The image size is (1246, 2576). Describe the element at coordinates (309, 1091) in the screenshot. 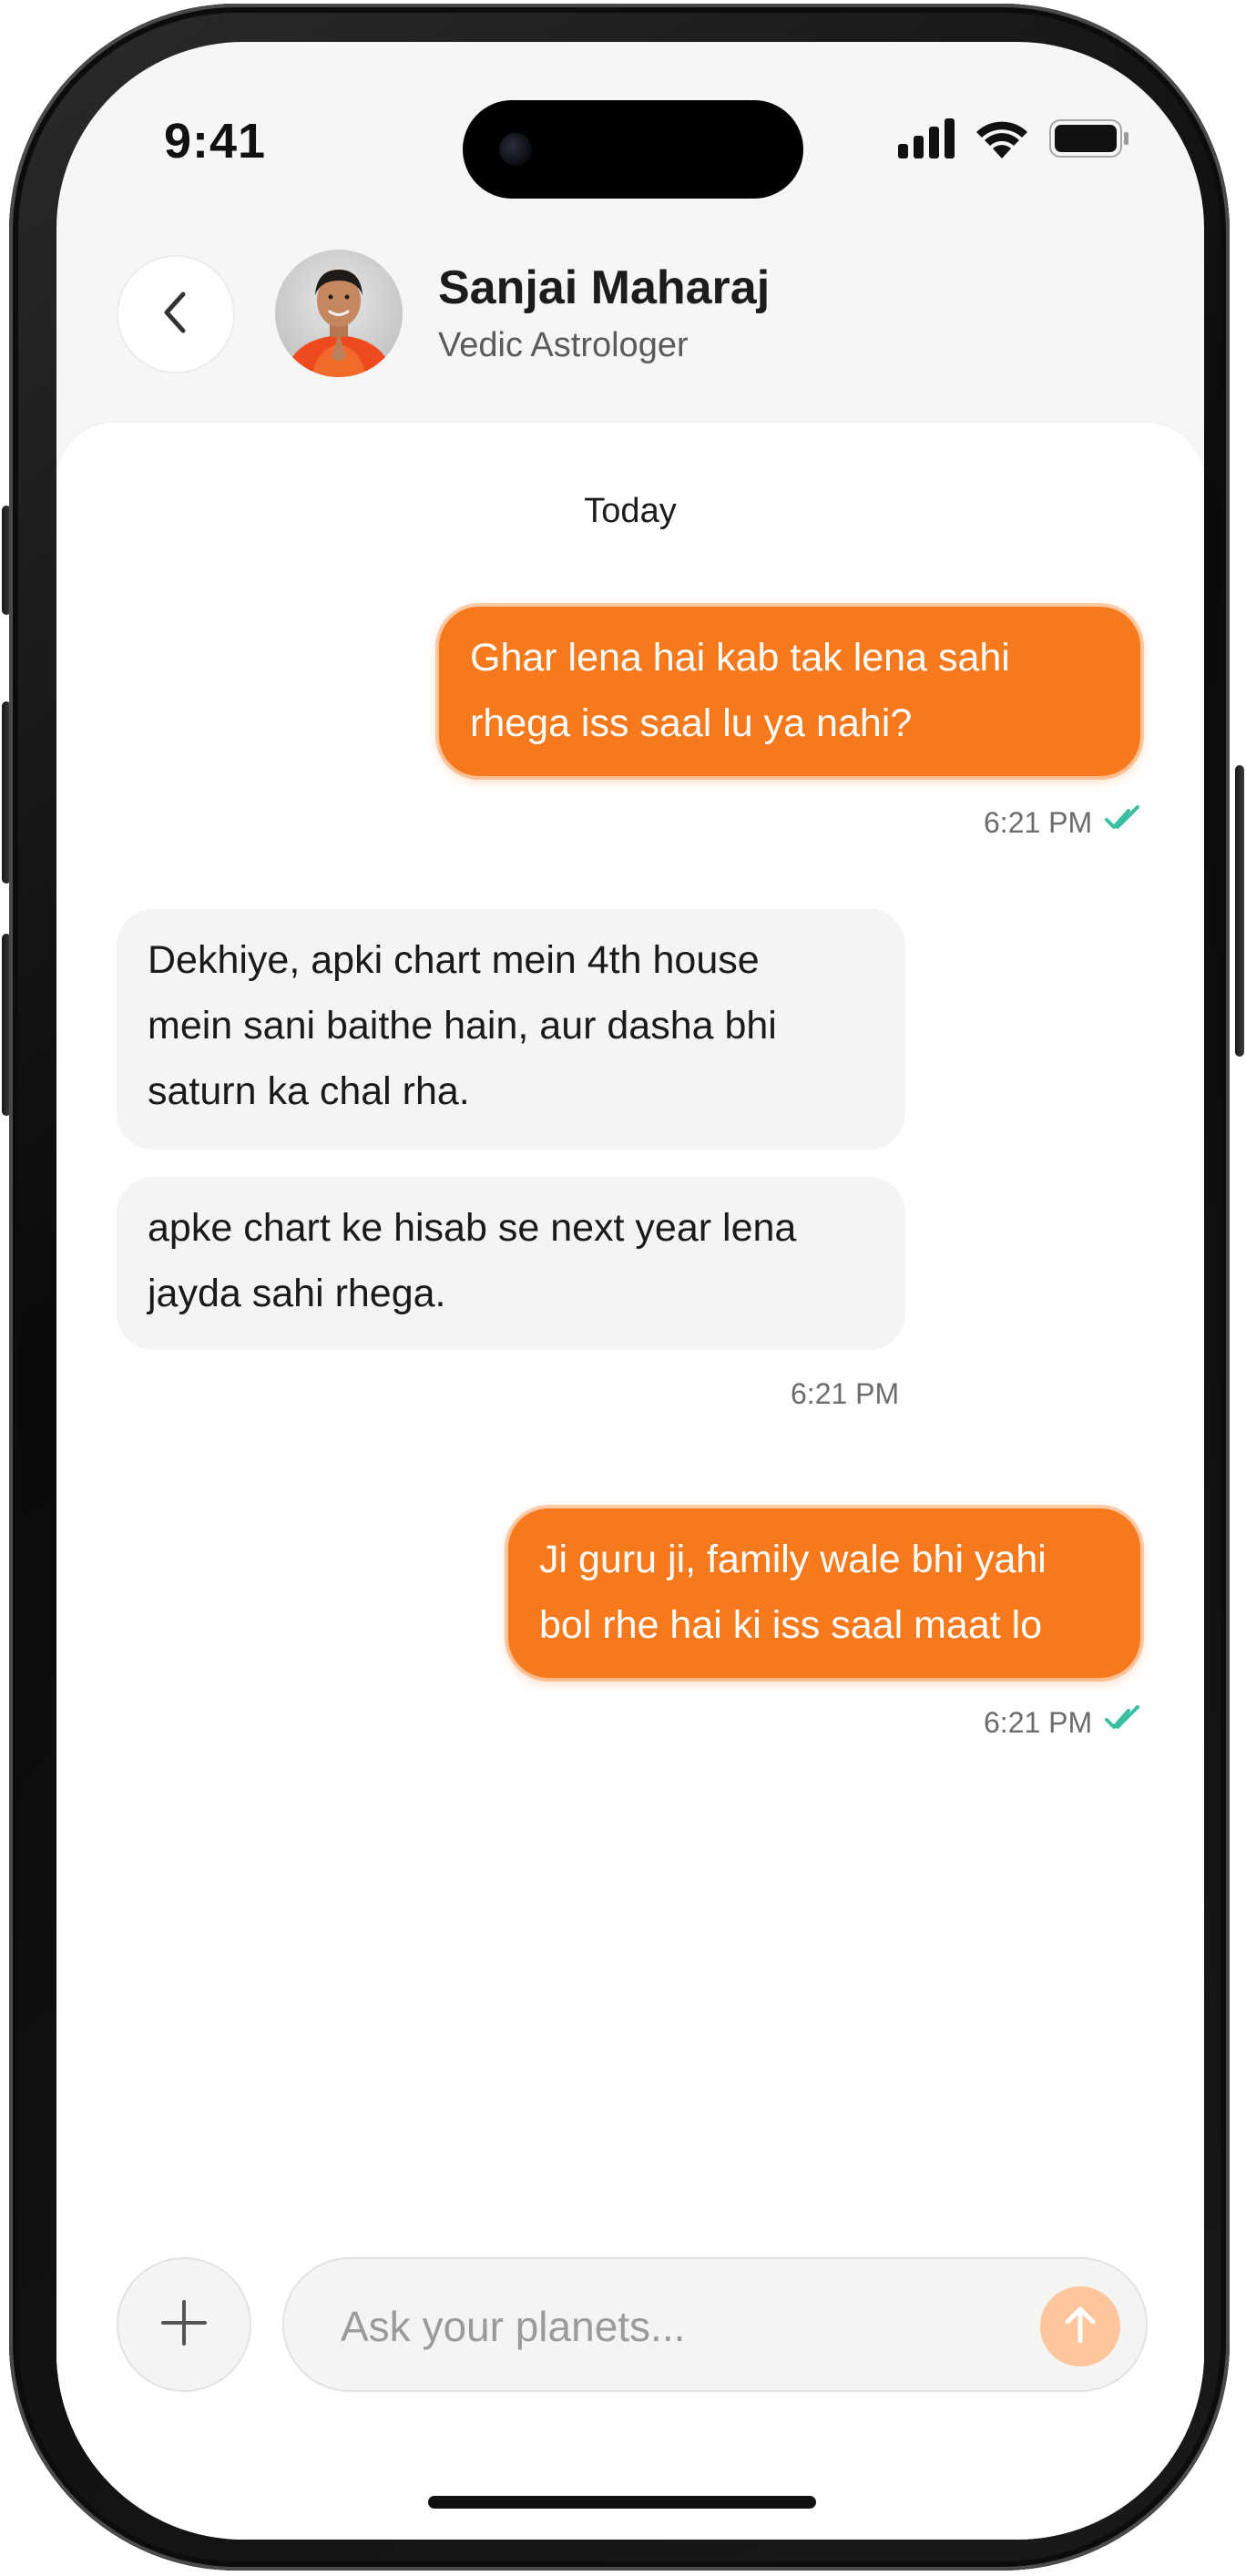

I see `message-line: saturn ka chal rha.` at that location.